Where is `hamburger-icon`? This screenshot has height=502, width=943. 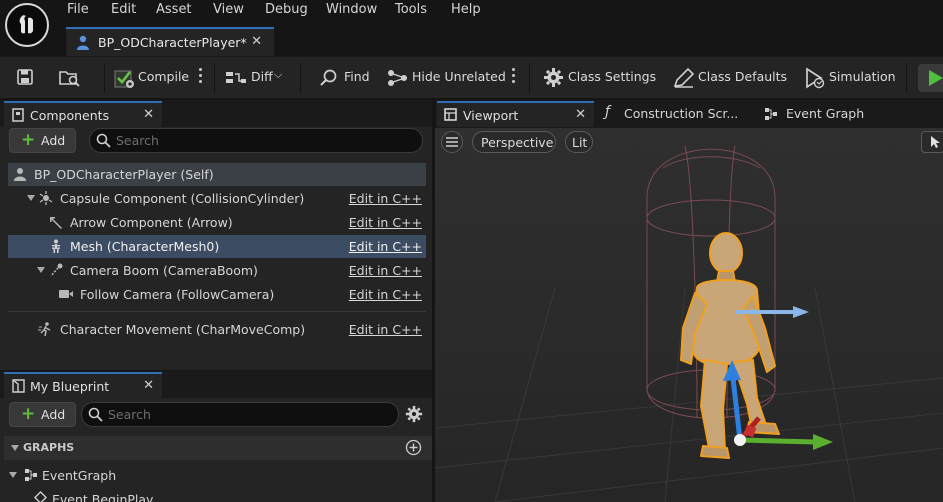
hamburger-icon is located at coordinates (452, 142).